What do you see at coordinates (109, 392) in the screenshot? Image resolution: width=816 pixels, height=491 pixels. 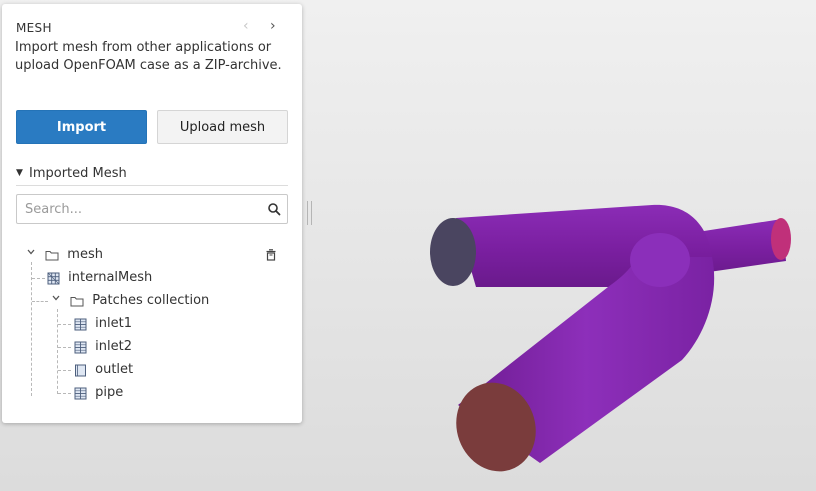 I see `tree-item-label: pipe` at bounding box center [109, 392].